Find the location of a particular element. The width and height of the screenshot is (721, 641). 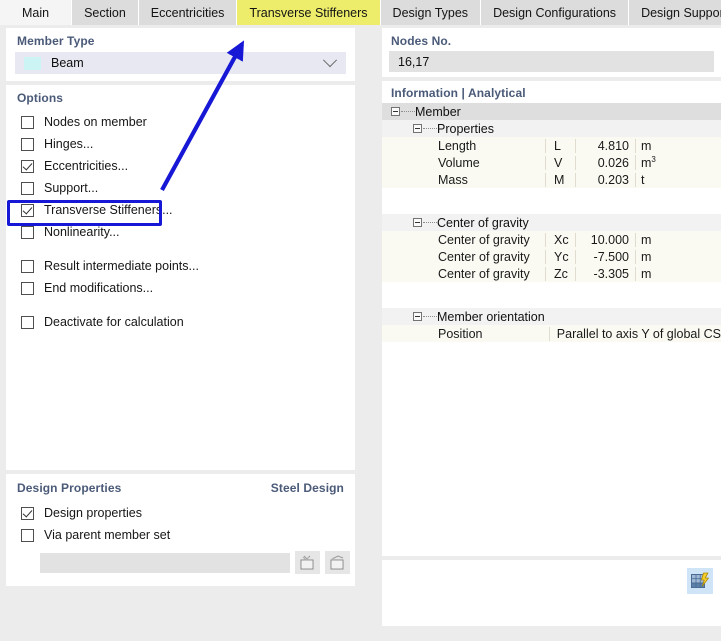

design-properties-list: Design properties Via parent member set is located at coordinates (183, 524).